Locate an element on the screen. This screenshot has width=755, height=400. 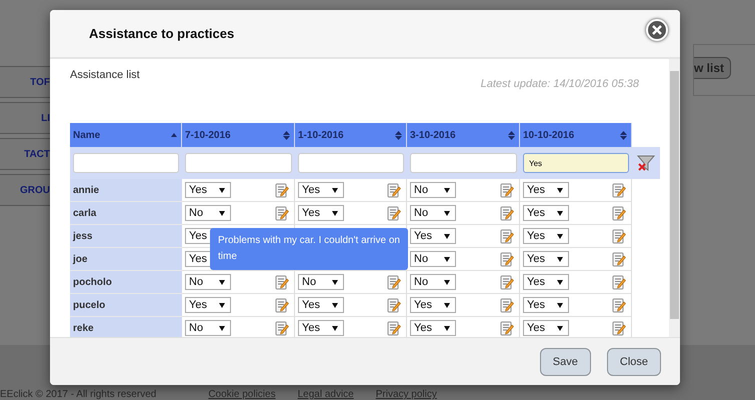
column-header: 10-10-2016 is located at coordinates (576, 135).